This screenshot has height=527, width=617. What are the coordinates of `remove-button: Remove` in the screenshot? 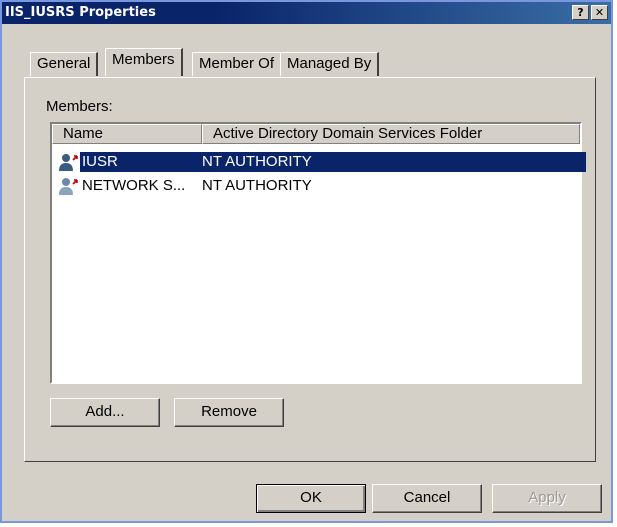 It's located at (229, 412).